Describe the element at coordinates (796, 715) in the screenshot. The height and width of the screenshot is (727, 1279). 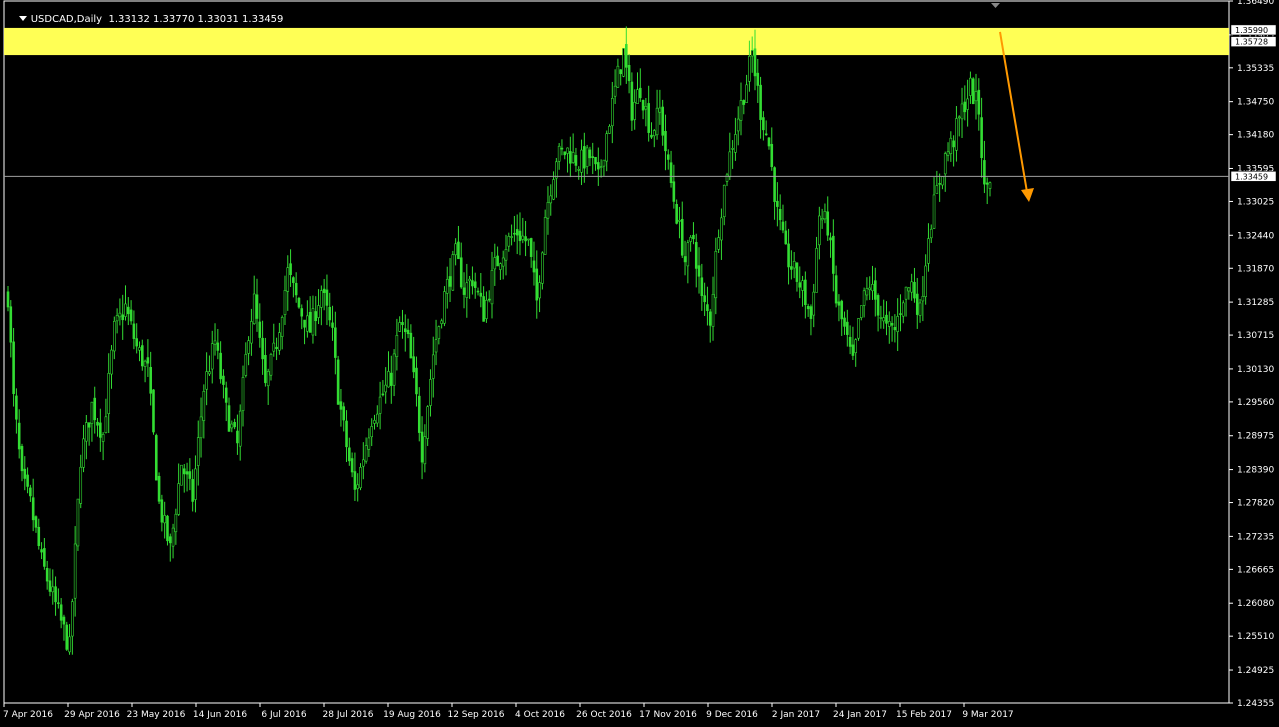
I see `x-axis-tick-label: 2 Jan 2017` at that location.